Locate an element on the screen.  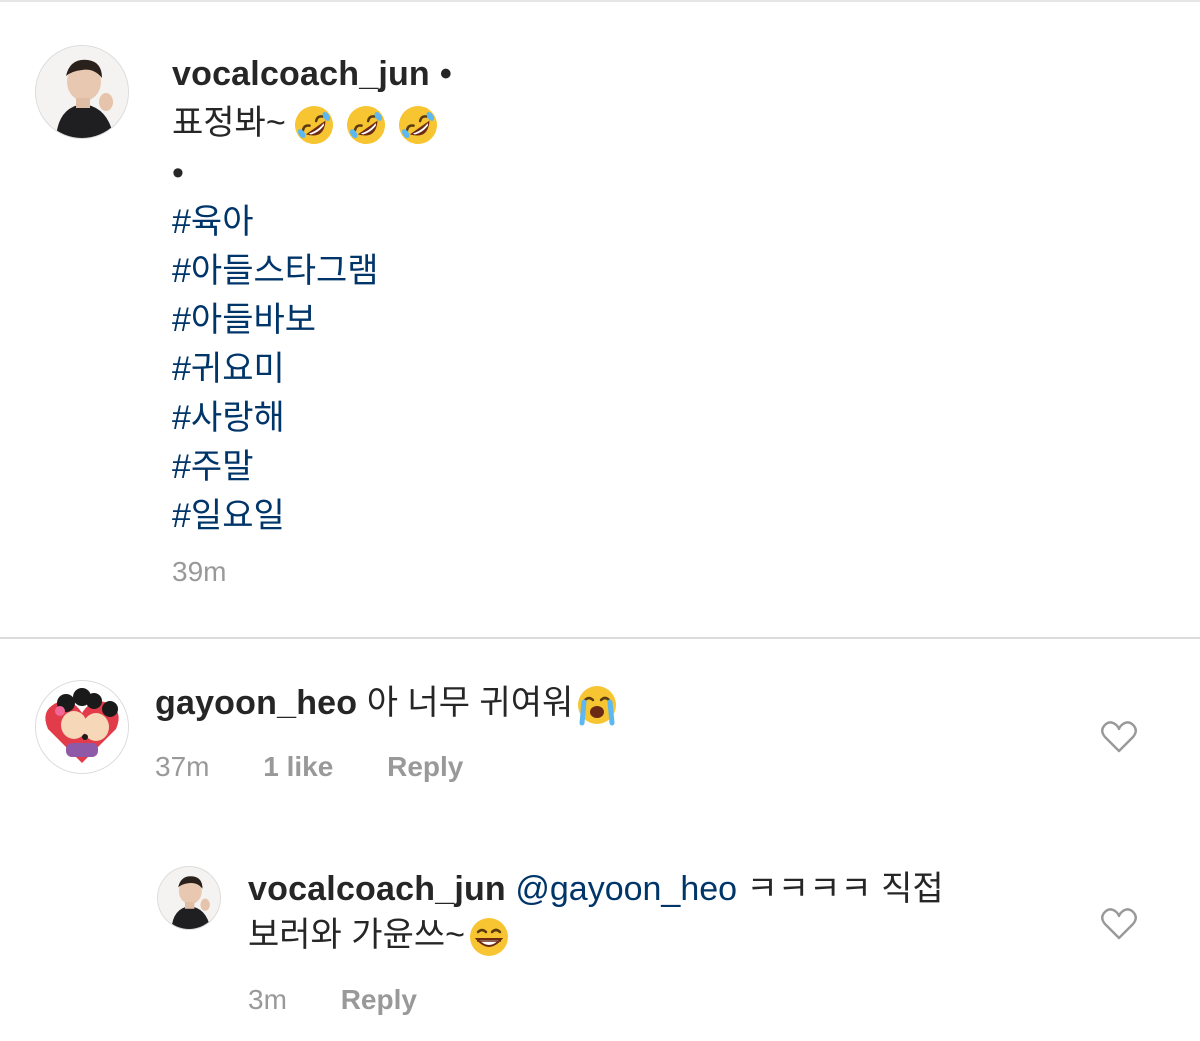
comment-body: gayoon_heo 아 너무 귀여워 is located at coordinates (387, 703).